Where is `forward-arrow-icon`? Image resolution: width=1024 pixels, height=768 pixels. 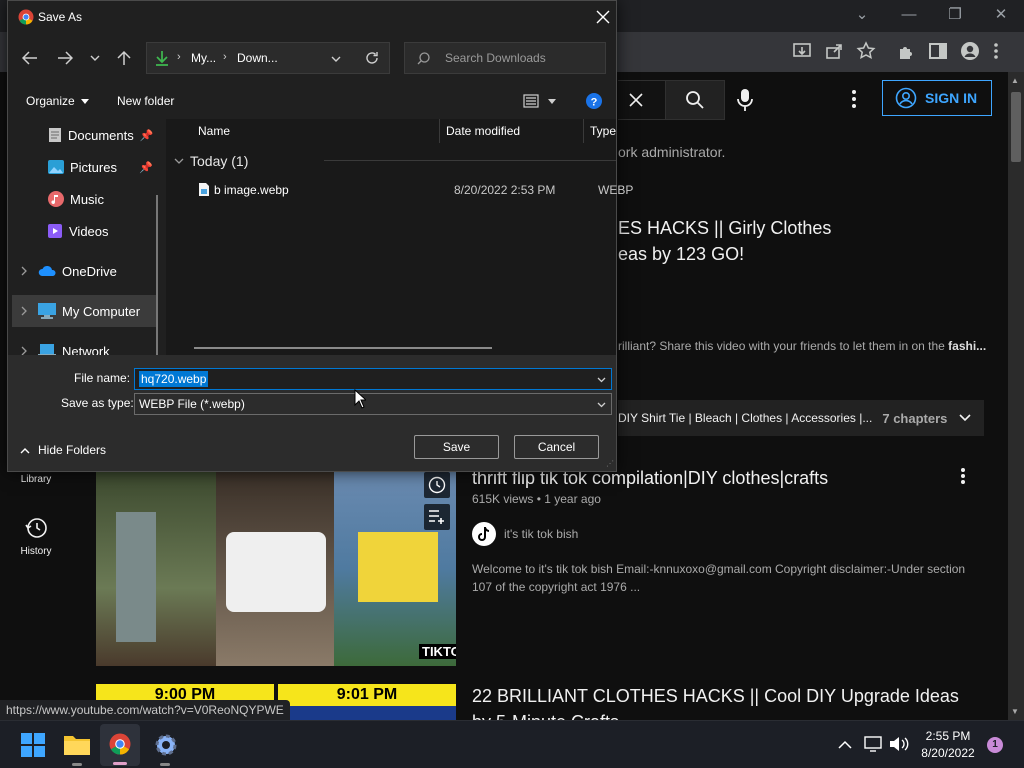 forward-arrow-icon is located at coordinates (65, 58).